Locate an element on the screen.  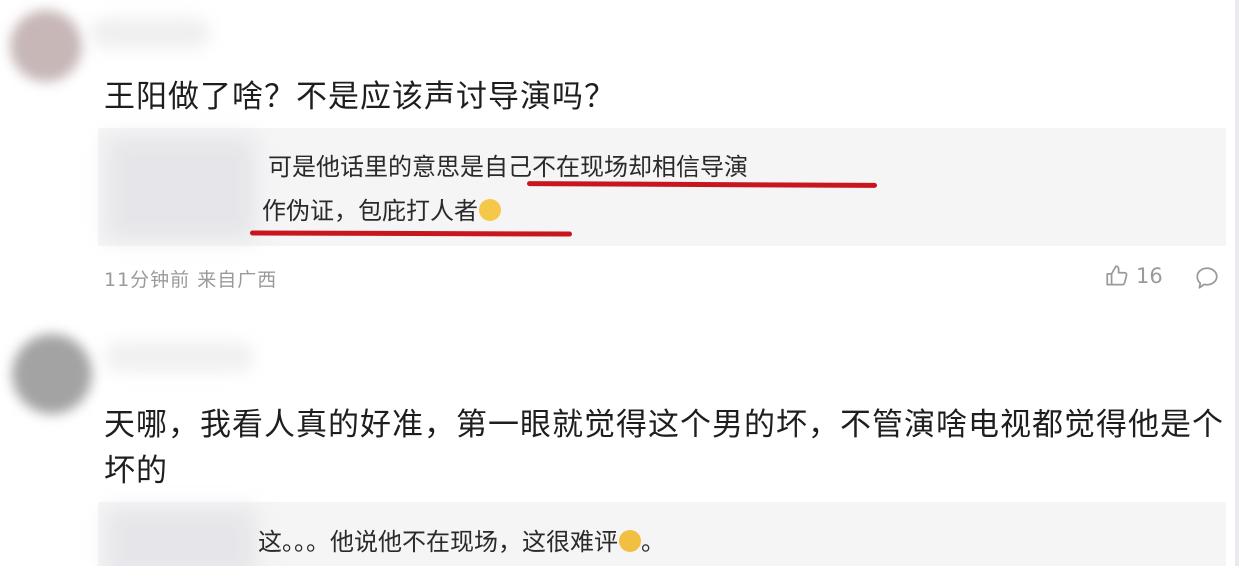
reply-line-1: 可是他话里的意思是自己不在现场却相信导演 is located at coordinates (508, 167).